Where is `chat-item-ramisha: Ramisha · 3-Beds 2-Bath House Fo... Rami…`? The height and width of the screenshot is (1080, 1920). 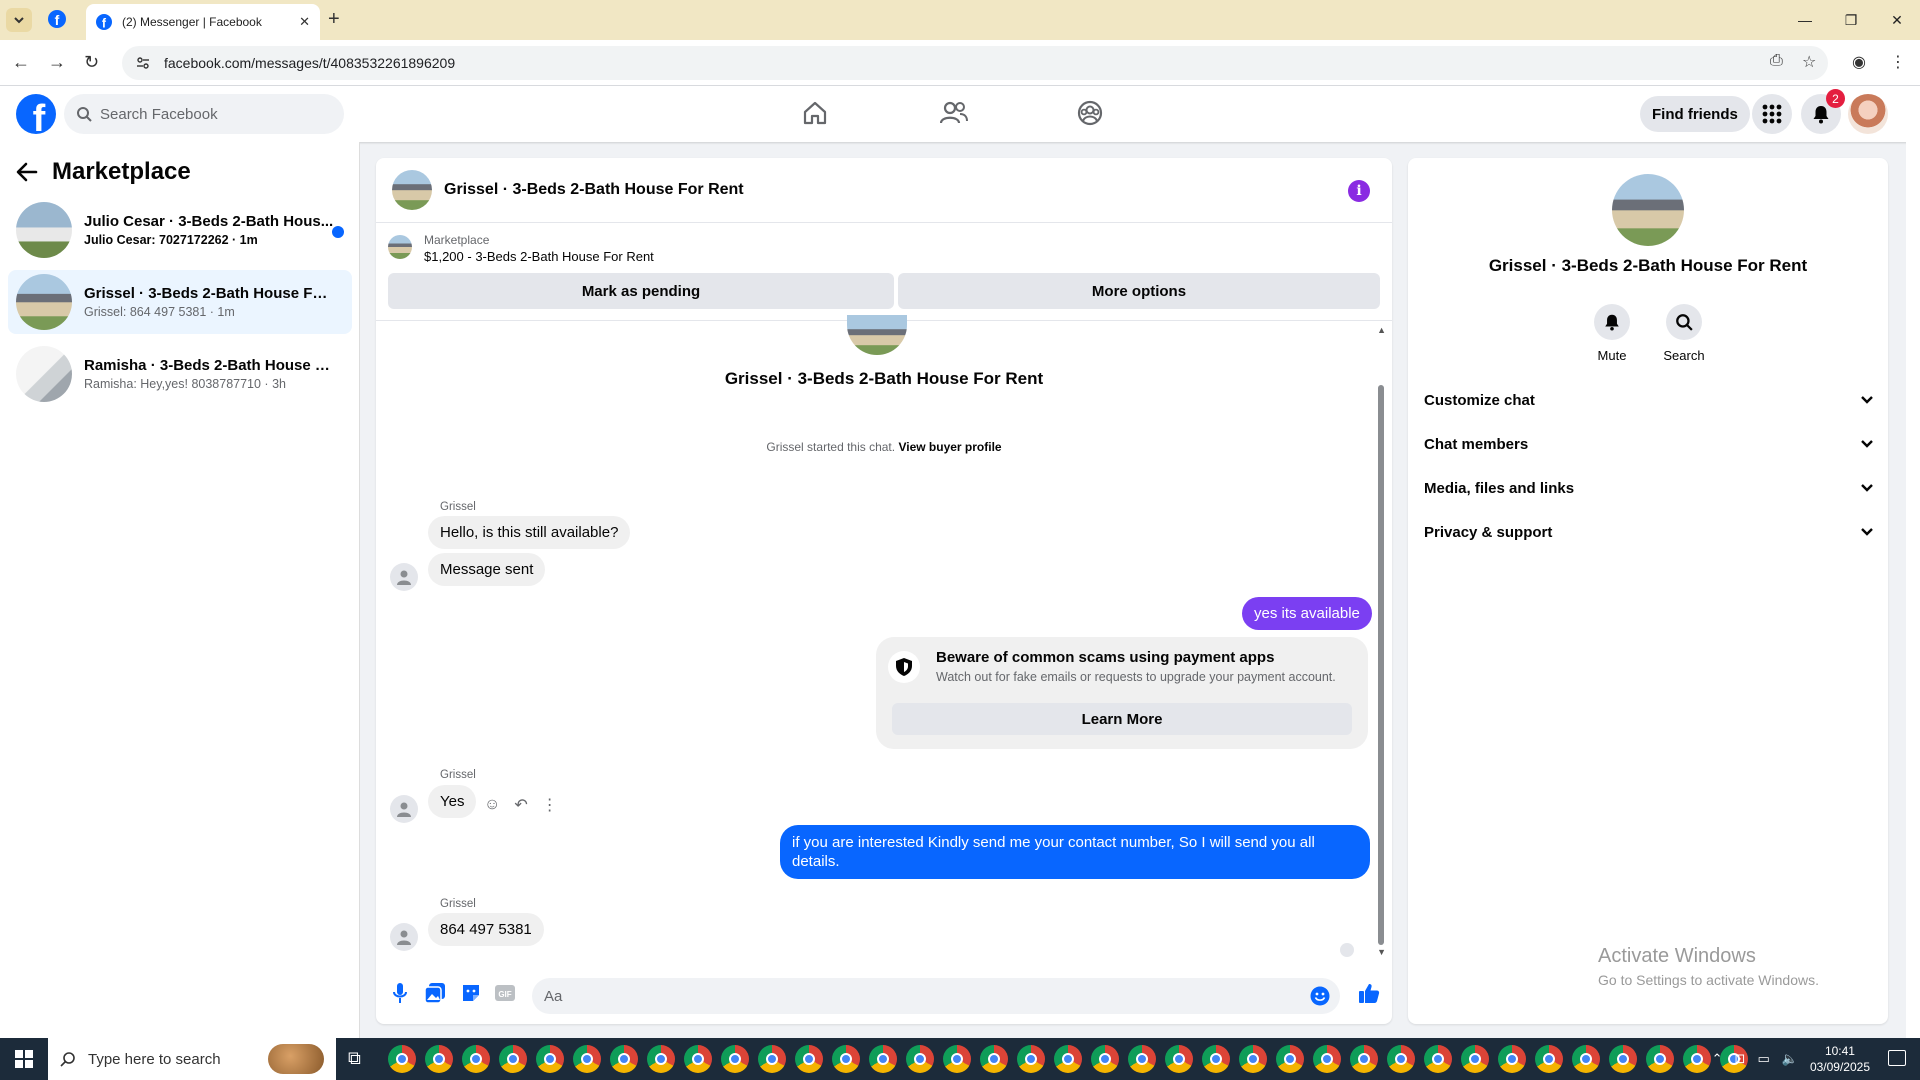 chat-item-ramisha: Ramisha · 3-Beds 2-Bath House Fo... Rami… is located at coordinates (180, 374).